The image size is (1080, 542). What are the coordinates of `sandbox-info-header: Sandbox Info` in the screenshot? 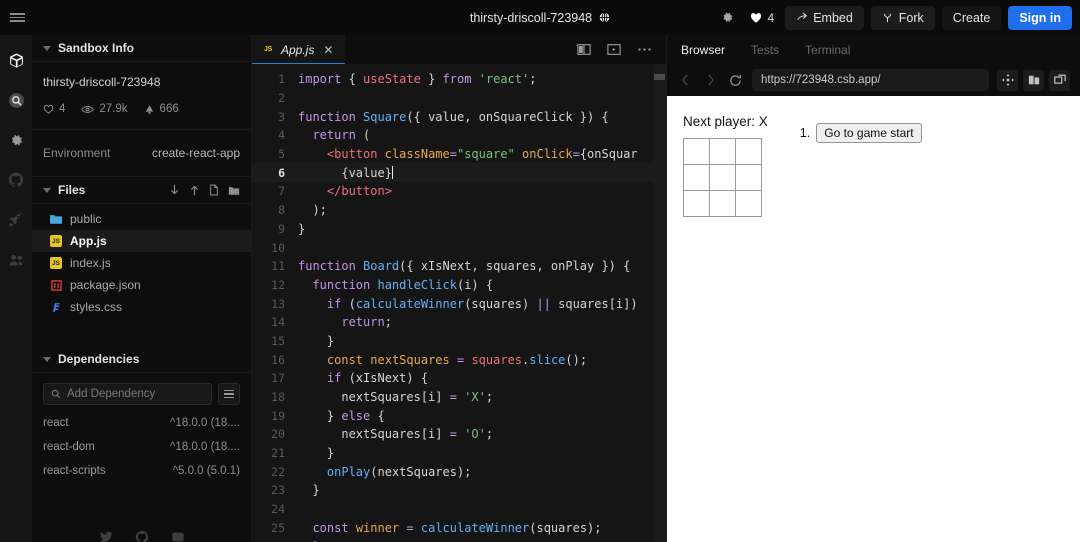 It's located at (141, 48).